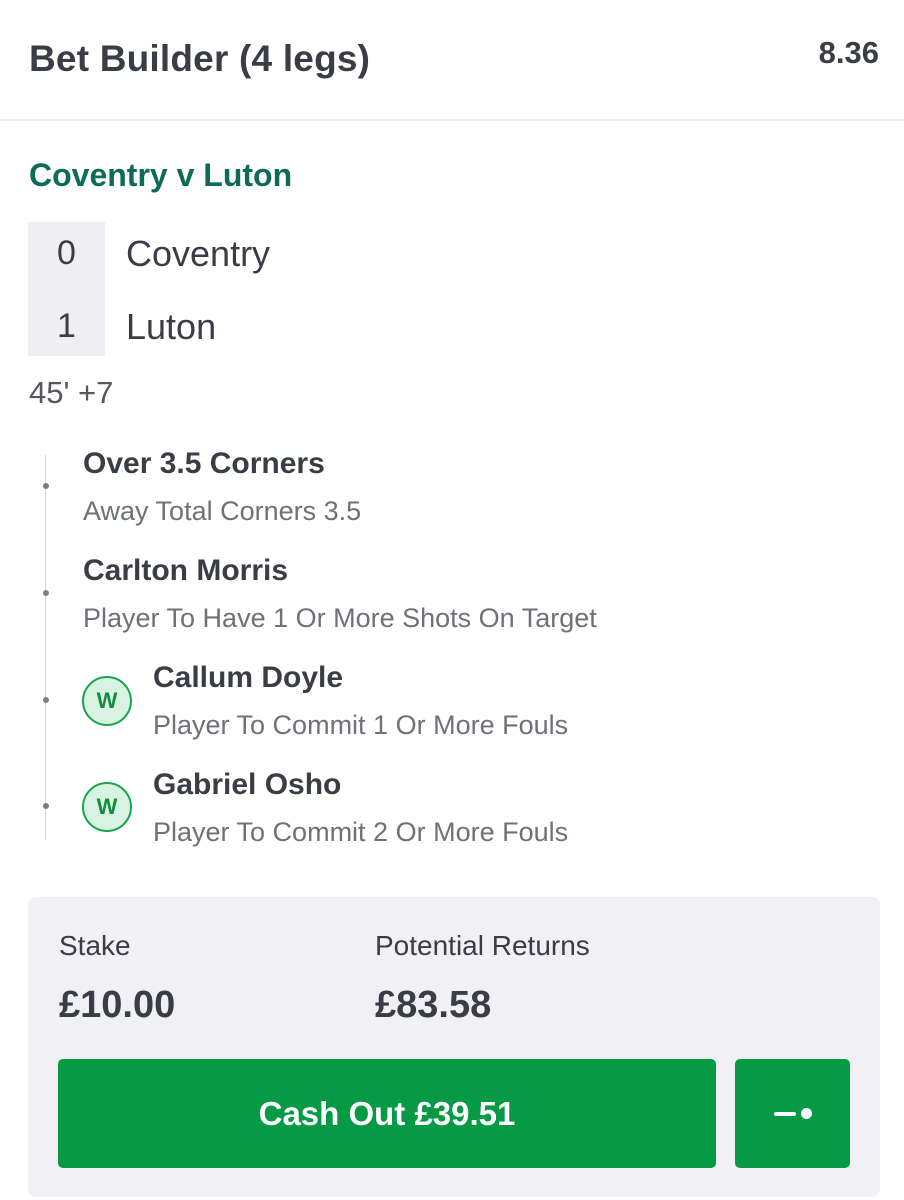  What do you see at coordinates (66, 253) in the screenshot?
I see `home-score: 0` at bounding box center [66, 253].